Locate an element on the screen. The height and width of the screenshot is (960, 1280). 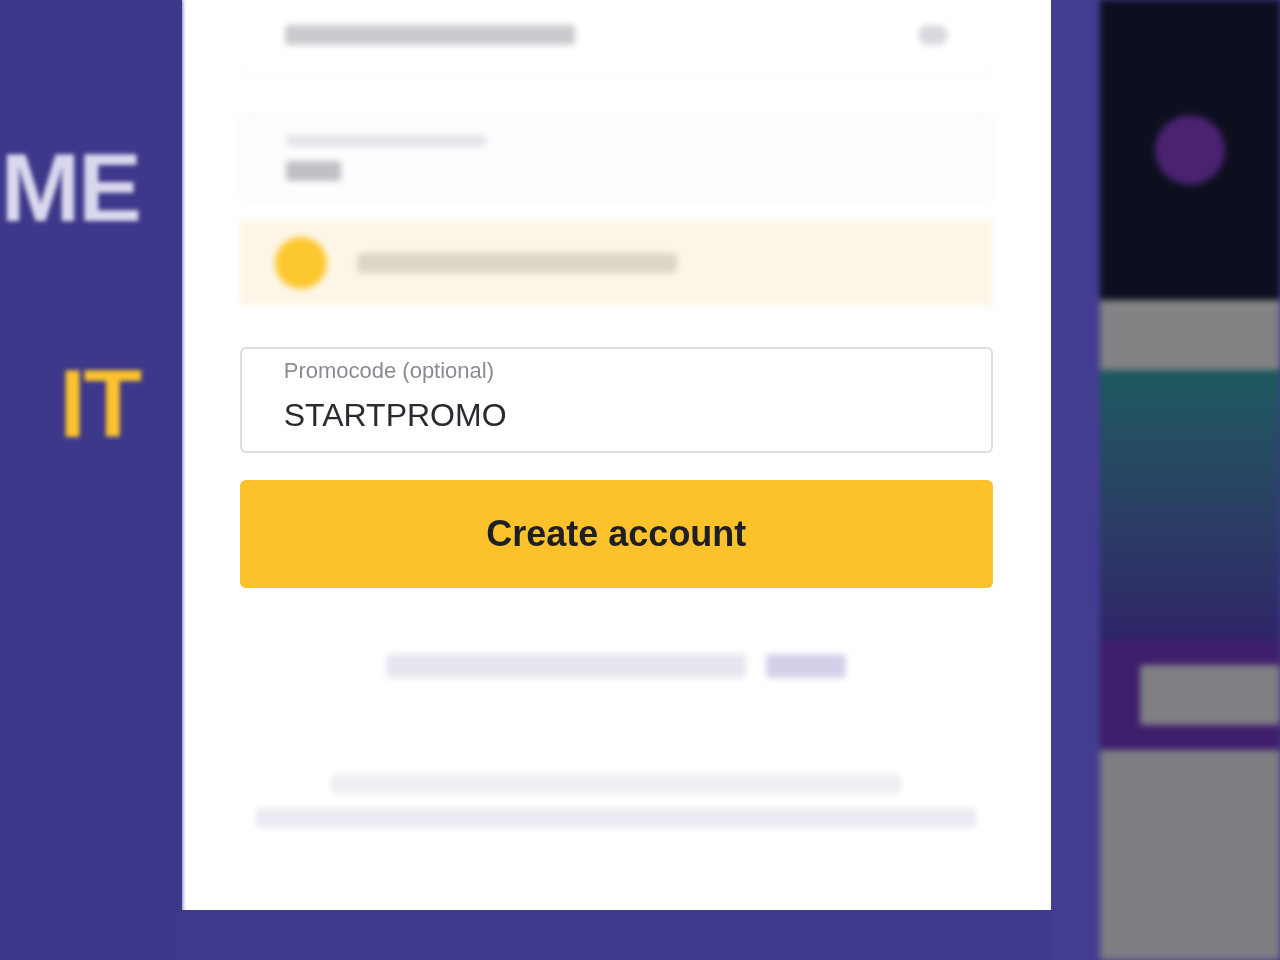
create-account-button: Create account is located at coordinates (616, 534).